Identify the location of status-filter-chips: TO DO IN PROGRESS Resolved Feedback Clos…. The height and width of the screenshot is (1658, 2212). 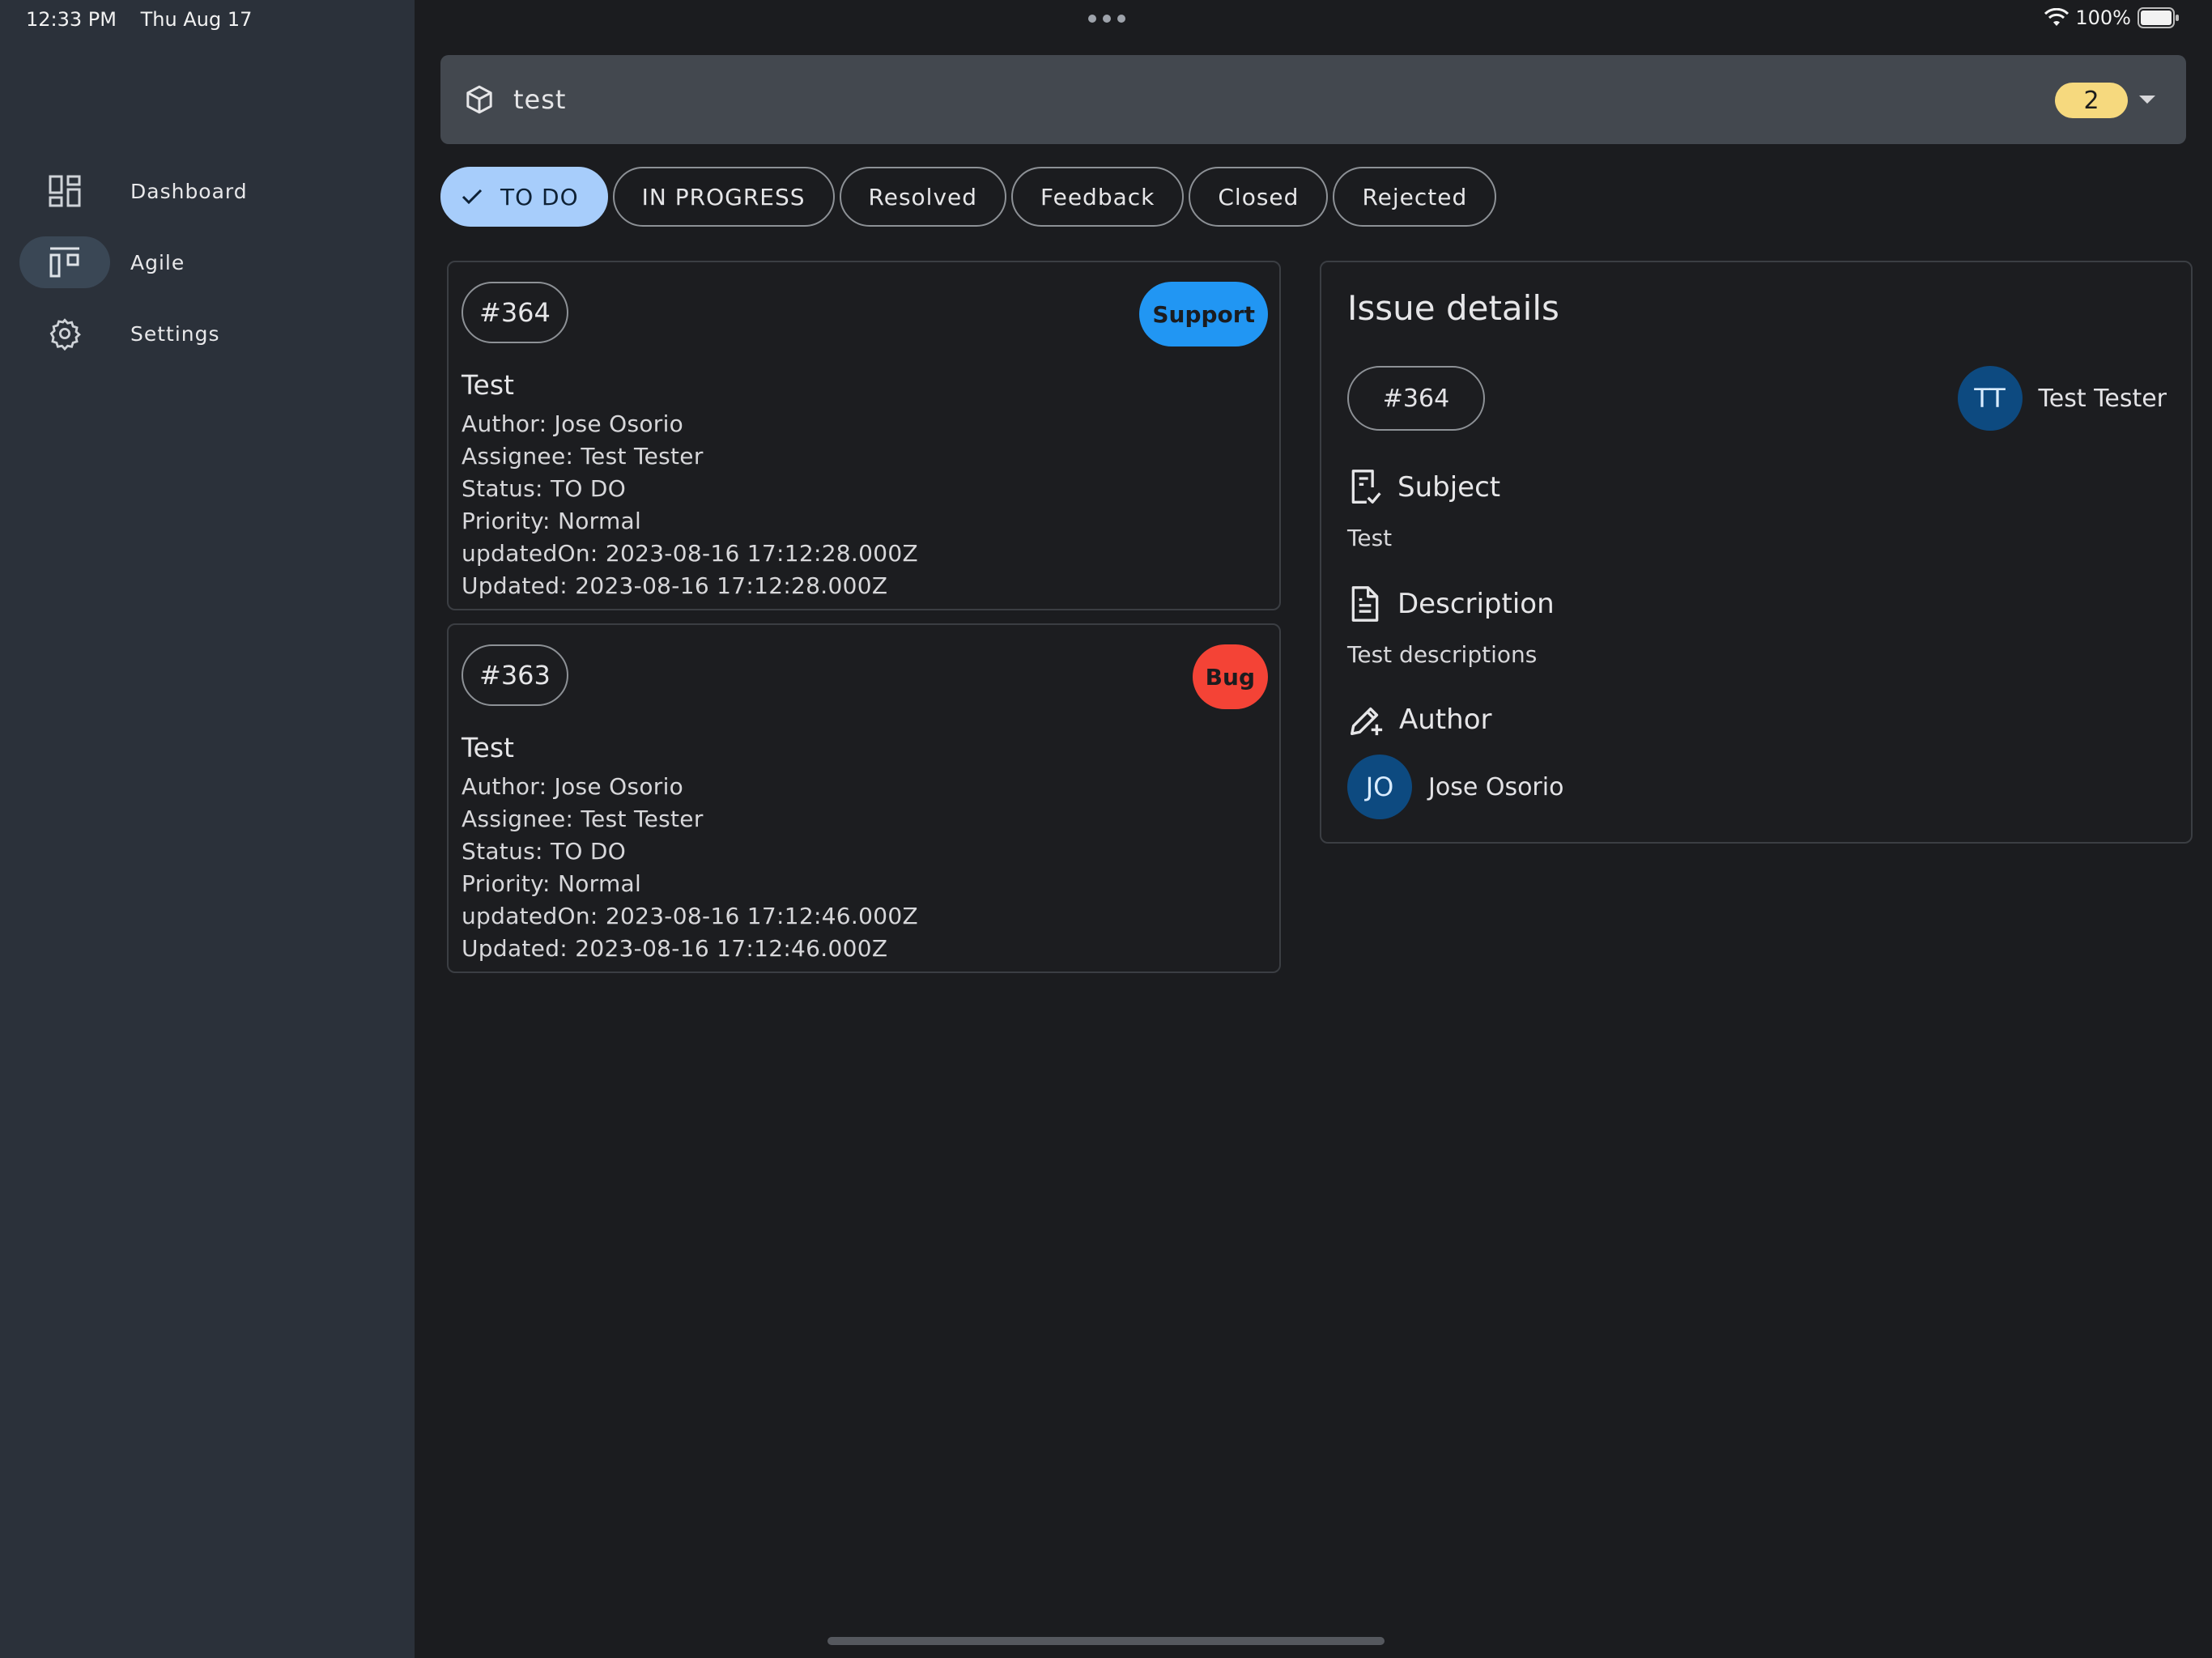
(969, 197).